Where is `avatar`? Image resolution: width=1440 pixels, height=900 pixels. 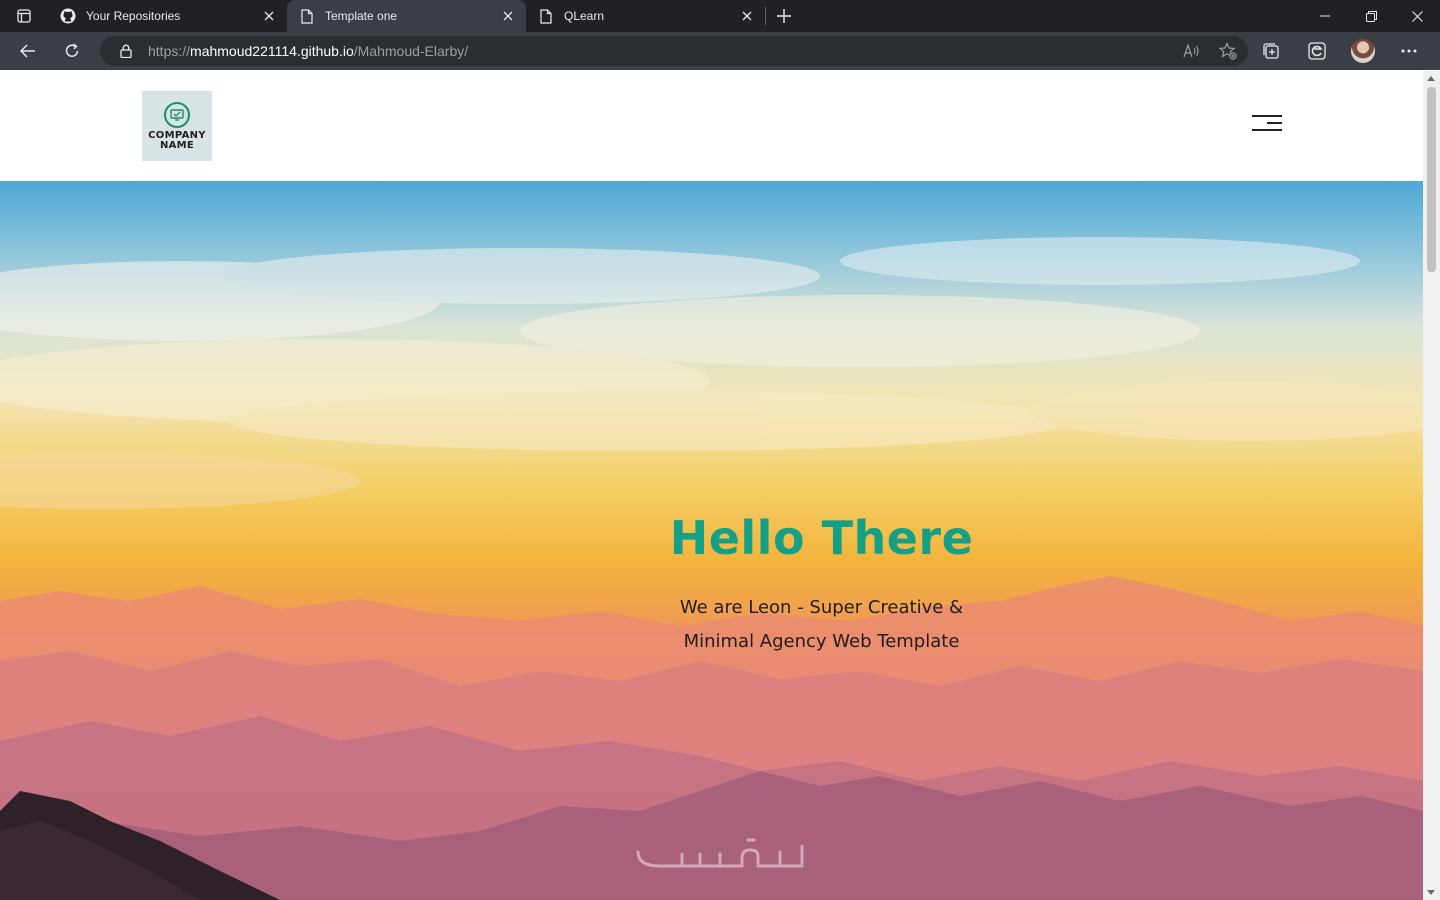 avatar is located at coordinates (1363, 51).